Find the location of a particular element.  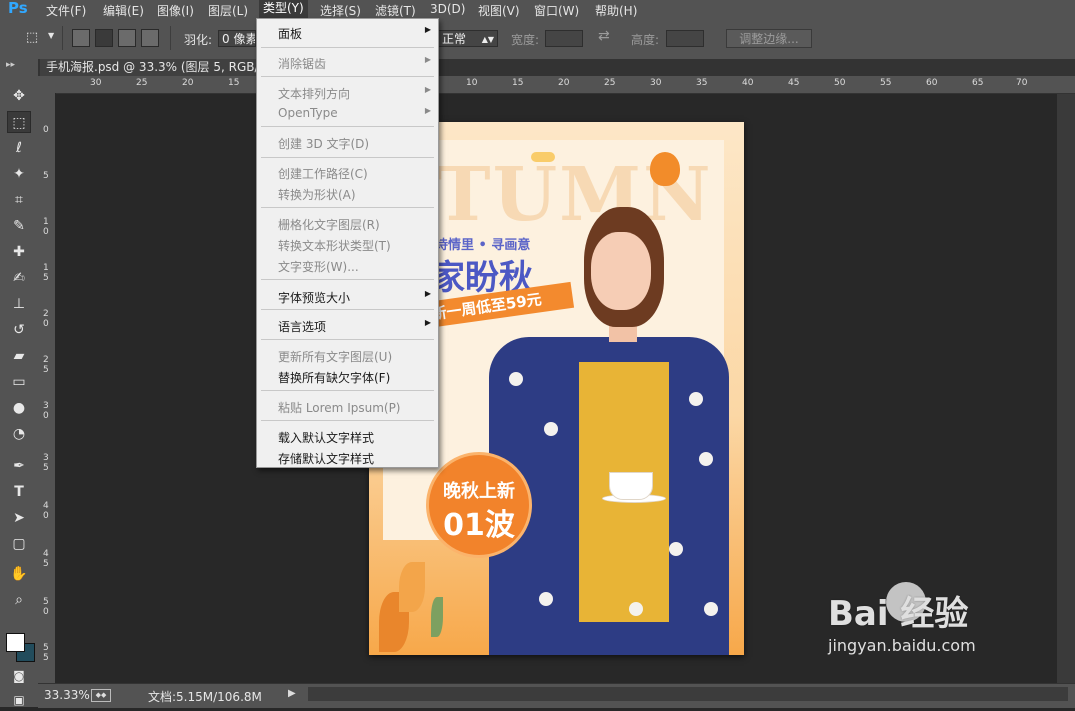

vertical-scrollbar is located at coordinates (1066, 388).